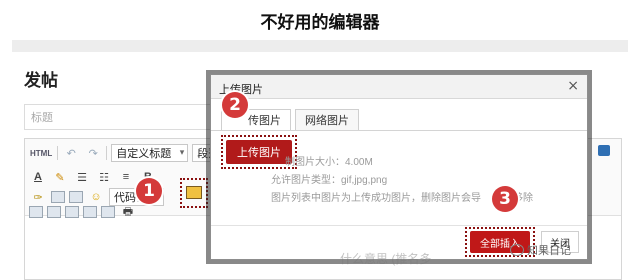 Image resolution: width=640 pixels, height=280 pixels. I want to click on toolbar-row-1: HTML ↶ ↷ 自定义标题 段落, so click(133, 153).